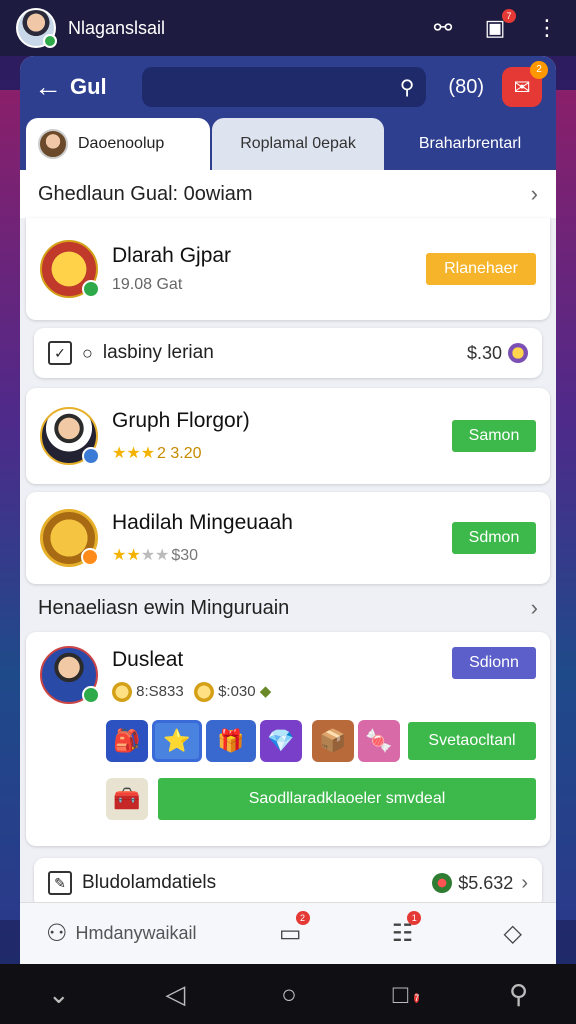 This screenshot has width=576, height=1024. What do you see at coordinates (237, 691) in the screenshot?
I see `coin-value: $:030` at bounding box center [237, 691].